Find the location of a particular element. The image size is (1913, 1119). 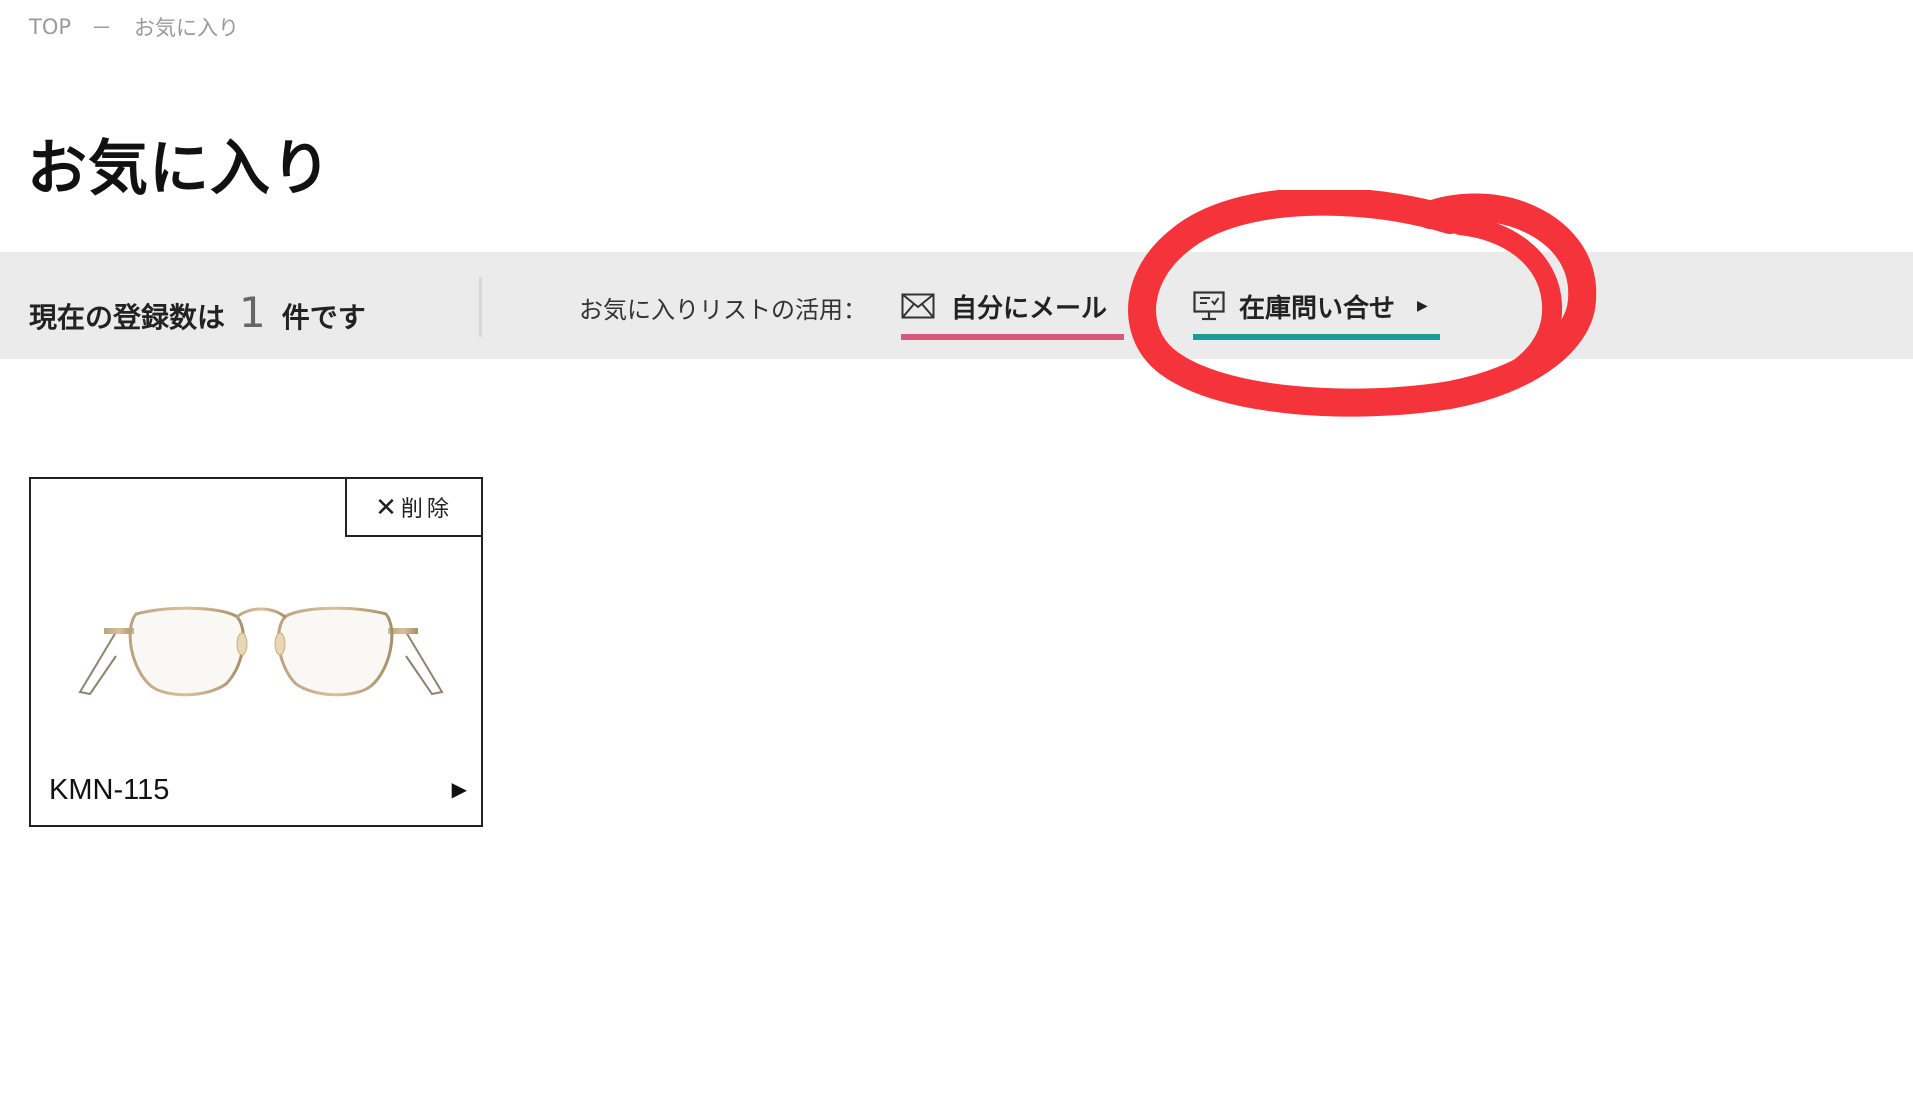

favorites-use-label: お気に入りリストの活用： is located at coordinates (723, 310).